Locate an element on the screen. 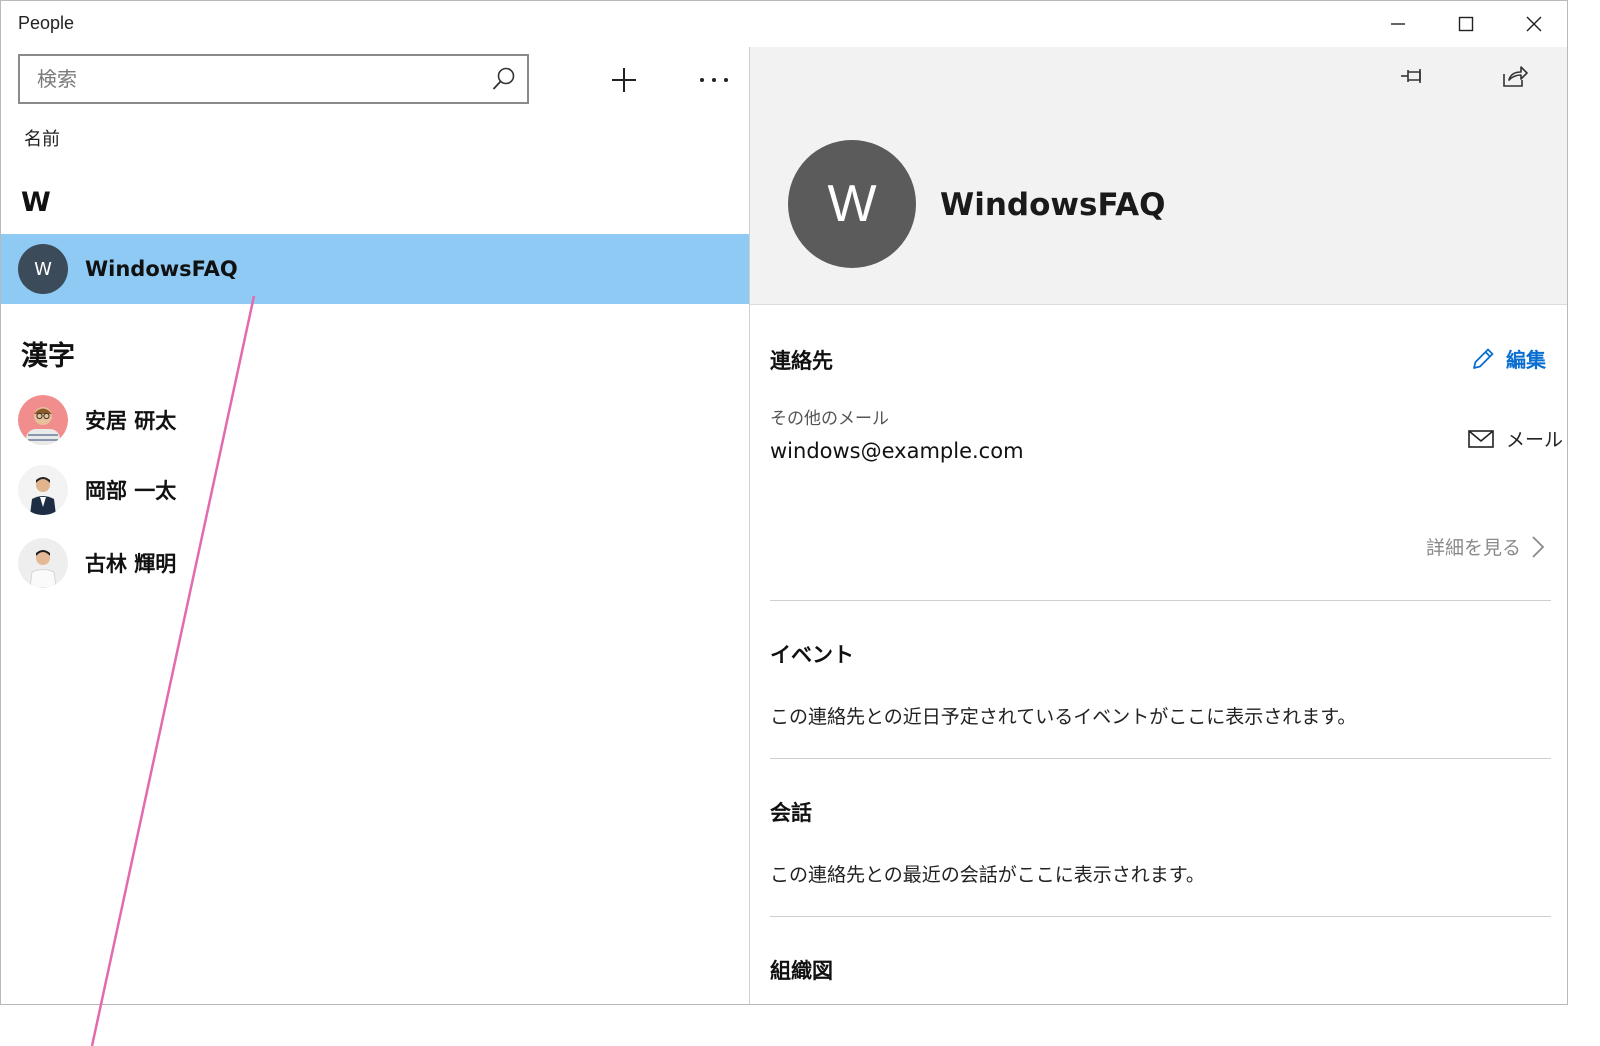  contact-hero: W WindowsFAQ is located at coordinates (1158, 176).